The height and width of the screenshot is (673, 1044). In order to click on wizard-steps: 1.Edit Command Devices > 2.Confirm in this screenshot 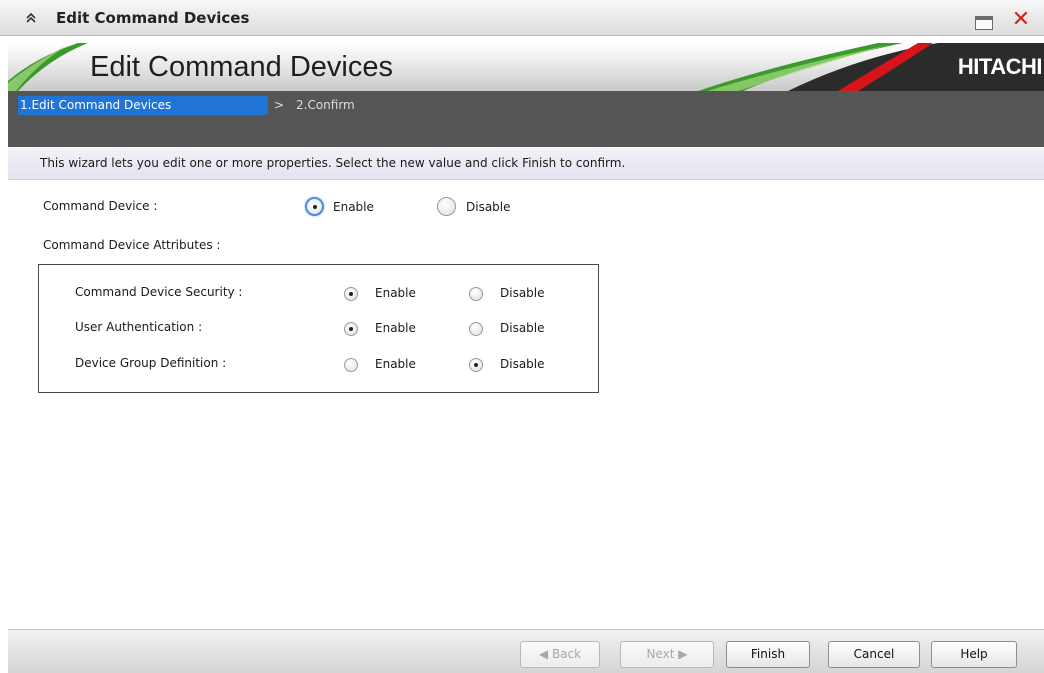, I will do `click(526, 119)`.